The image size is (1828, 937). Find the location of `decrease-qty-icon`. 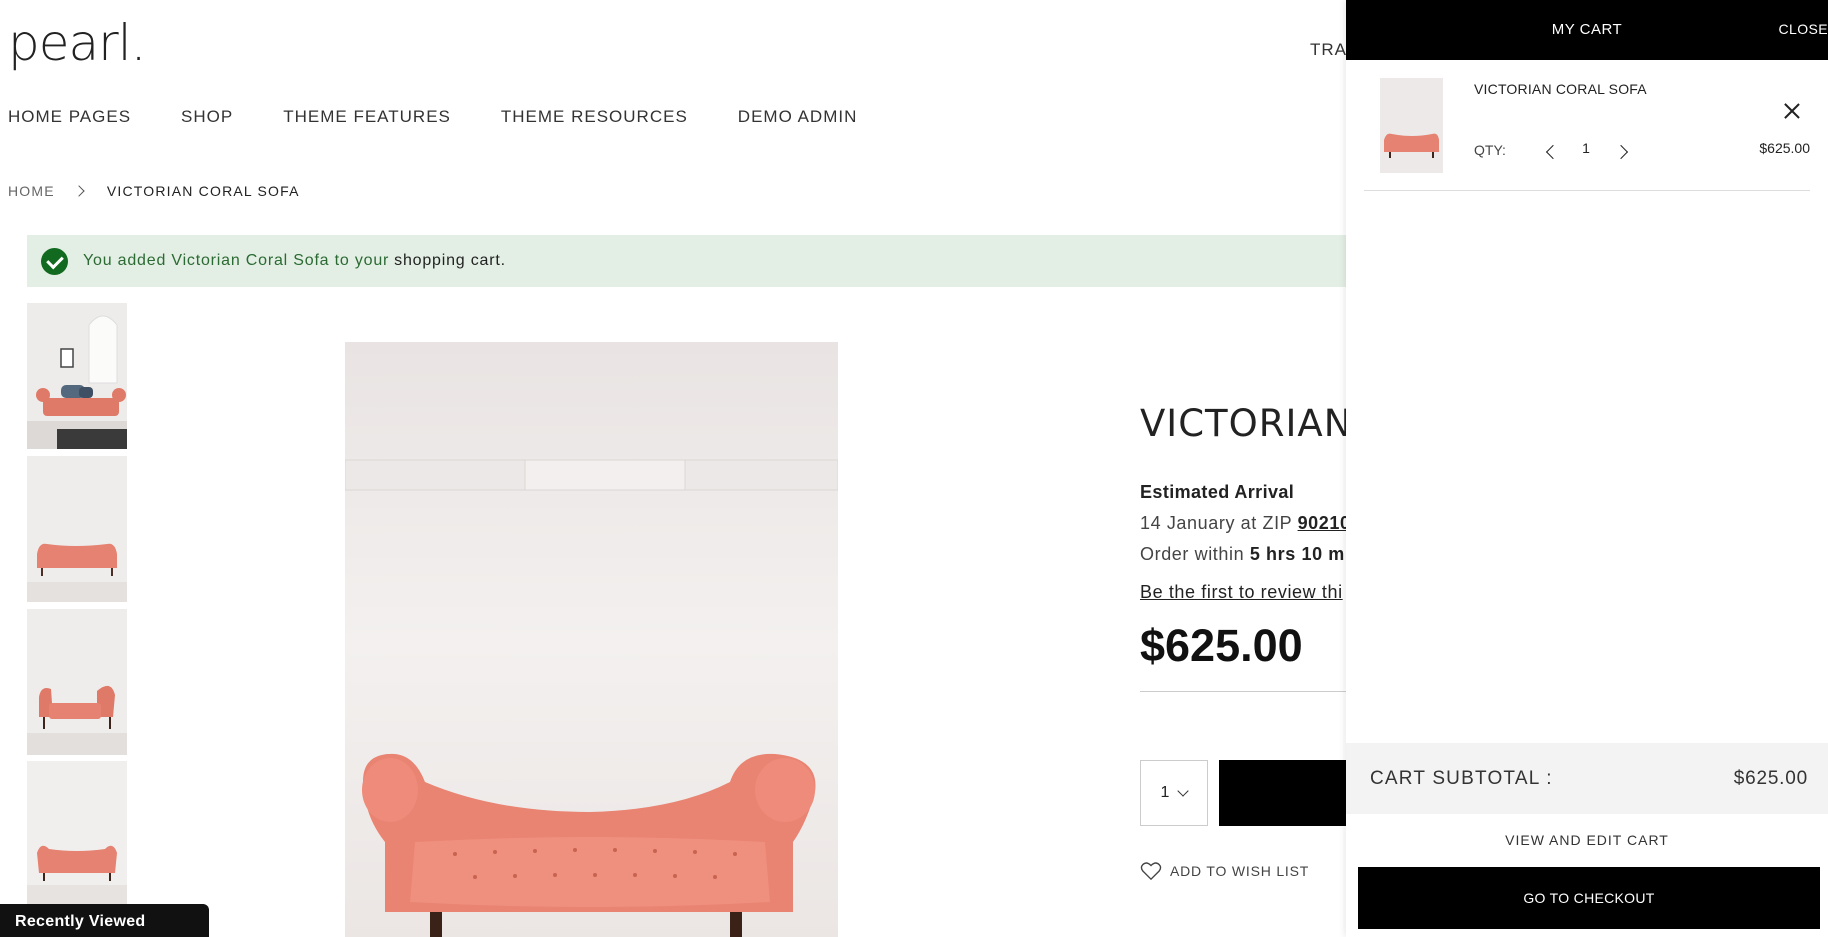

decrease-qty-icon is located at coordinates (1553, 152).